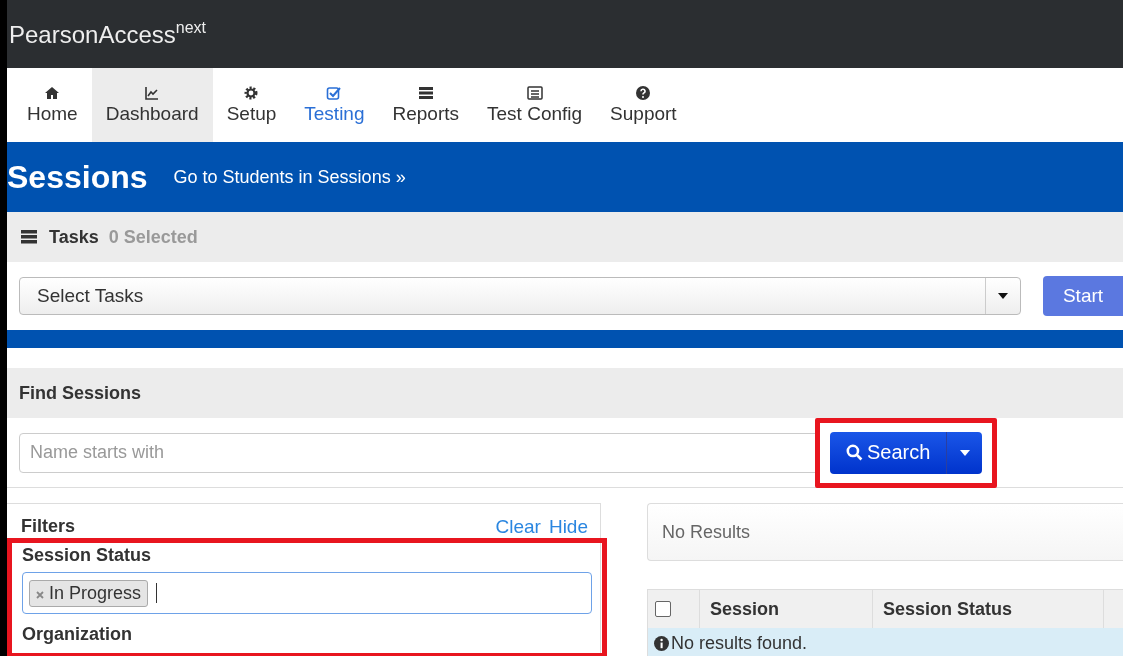 Image resolution: width=1123 pixels, height=656 pixels. Describe the element at coordinates (334, 93) in the screenshot. I see `checkbox-icon` at that location.